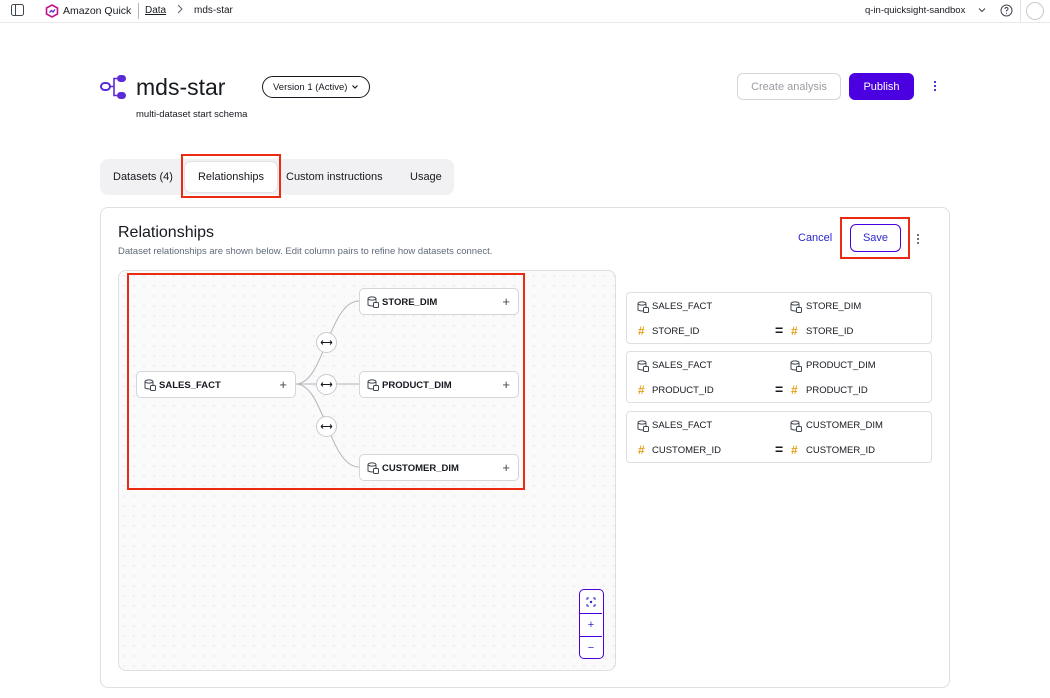 The height and width of the screenshot is (698, 1050). What do you see at coordinates (52, 11) in the screenshot?
I see `amazon-quick-logo-icon` at bounding box center [52, 11].